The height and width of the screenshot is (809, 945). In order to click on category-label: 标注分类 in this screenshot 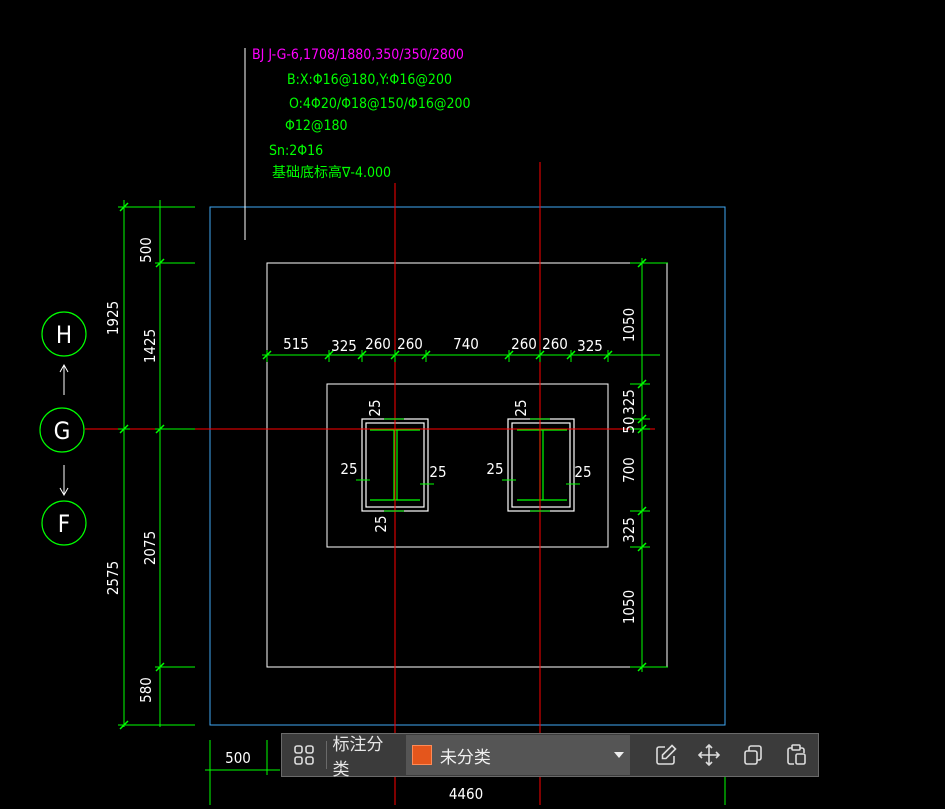, I will do `click(358, 757)`.